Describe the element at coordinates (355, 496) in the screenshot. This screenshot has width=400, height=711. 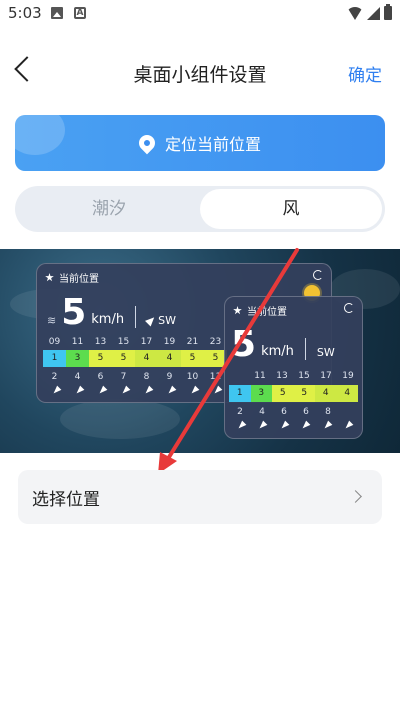
I see `chevron-right-icon` at that location.